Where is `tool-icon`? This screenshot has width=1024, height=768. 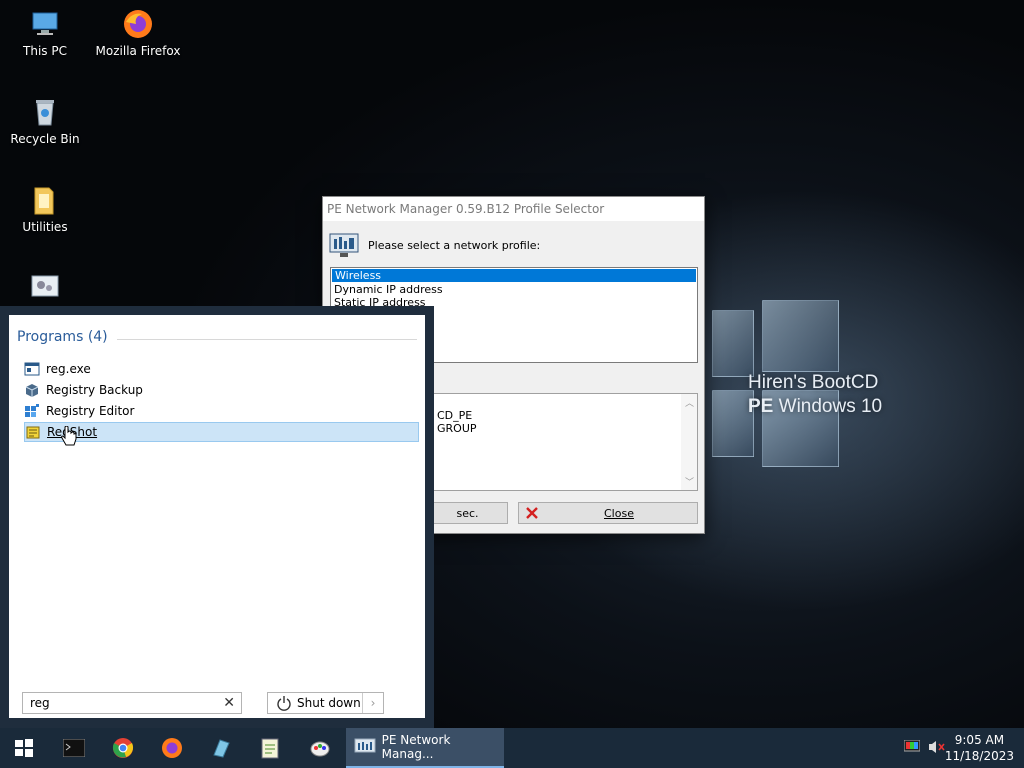 tool-icon is located at coordinates (221, 748).